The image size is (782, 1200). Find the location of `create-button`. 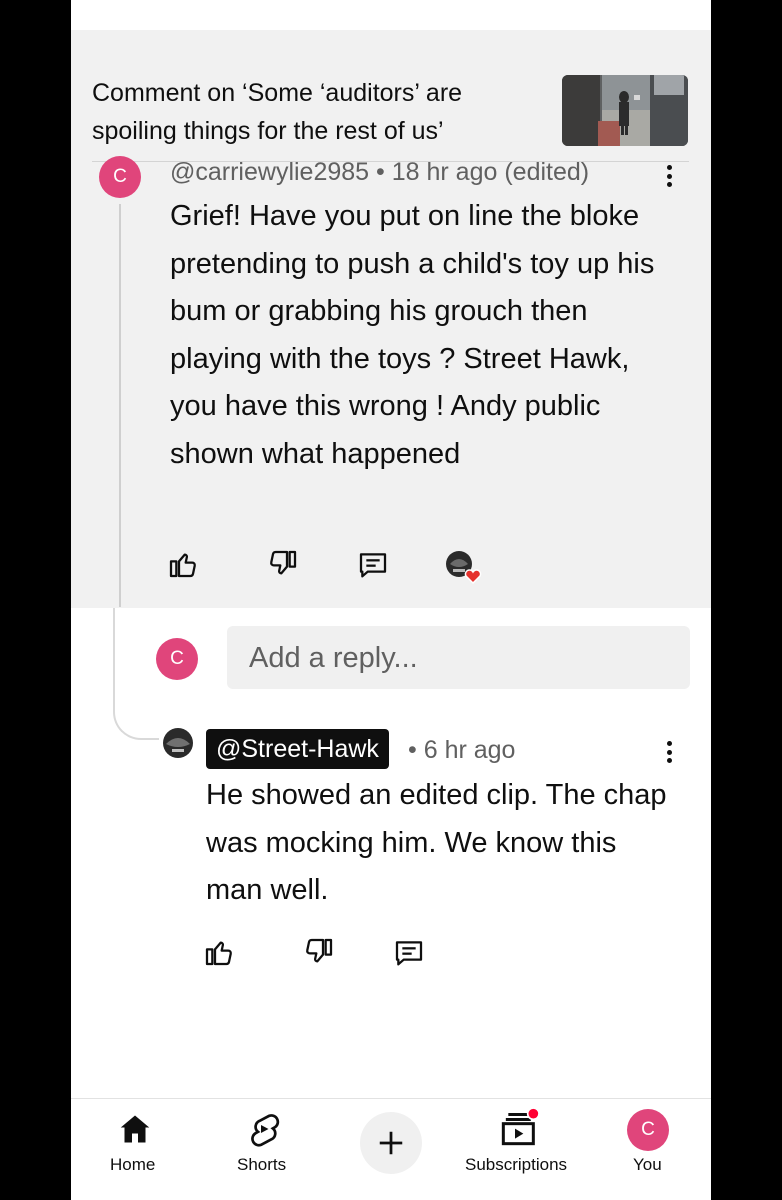

create-button is located at coordinates (391, 1143).